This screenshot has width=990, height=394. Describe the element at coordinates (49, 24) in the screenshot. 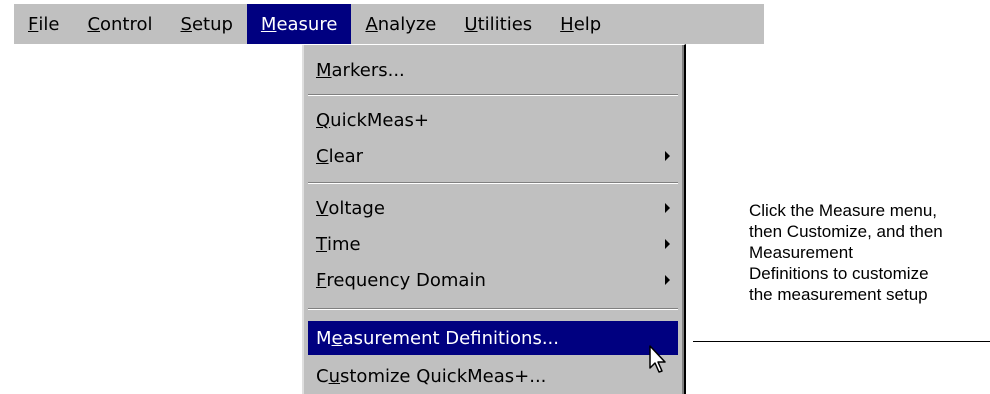

I see `menu-file-label: ile` at that location.